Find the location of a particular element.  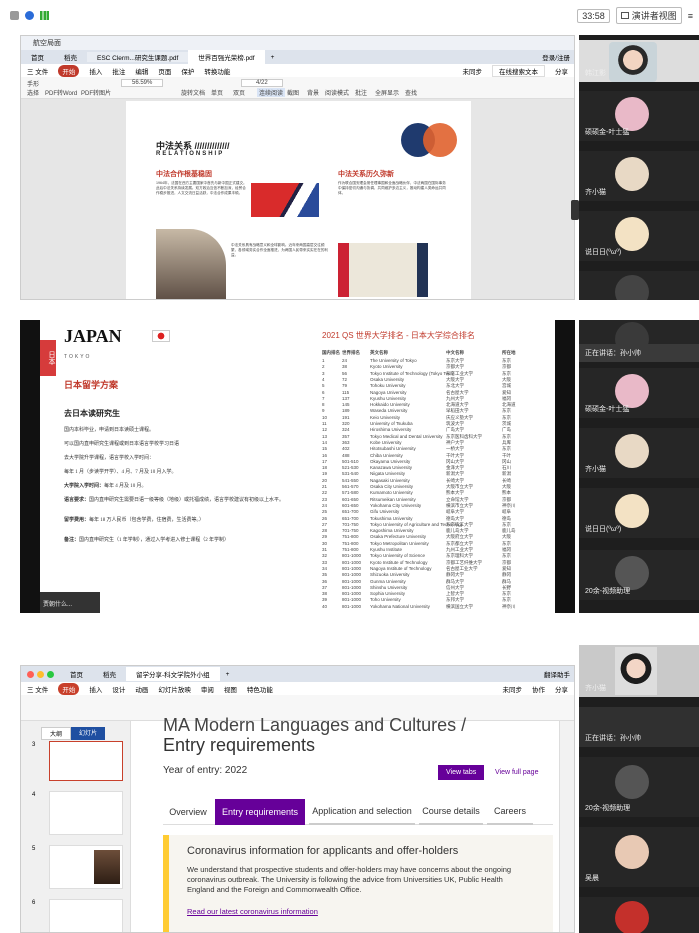

pdf-to-word-button: PDF转Word is located at coordinates (61, 92).